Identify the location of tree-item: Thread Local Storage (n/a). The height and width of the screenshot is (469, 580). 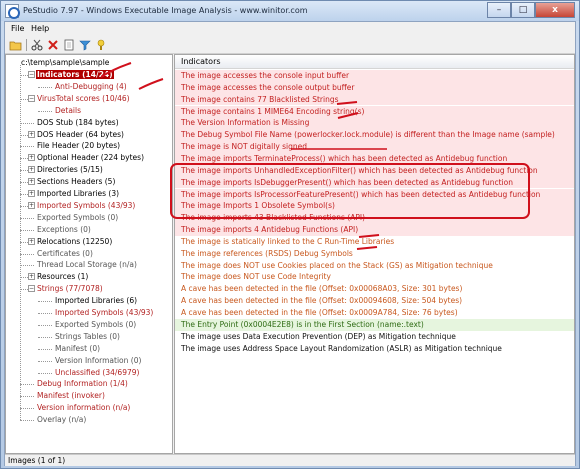
(87, 265).